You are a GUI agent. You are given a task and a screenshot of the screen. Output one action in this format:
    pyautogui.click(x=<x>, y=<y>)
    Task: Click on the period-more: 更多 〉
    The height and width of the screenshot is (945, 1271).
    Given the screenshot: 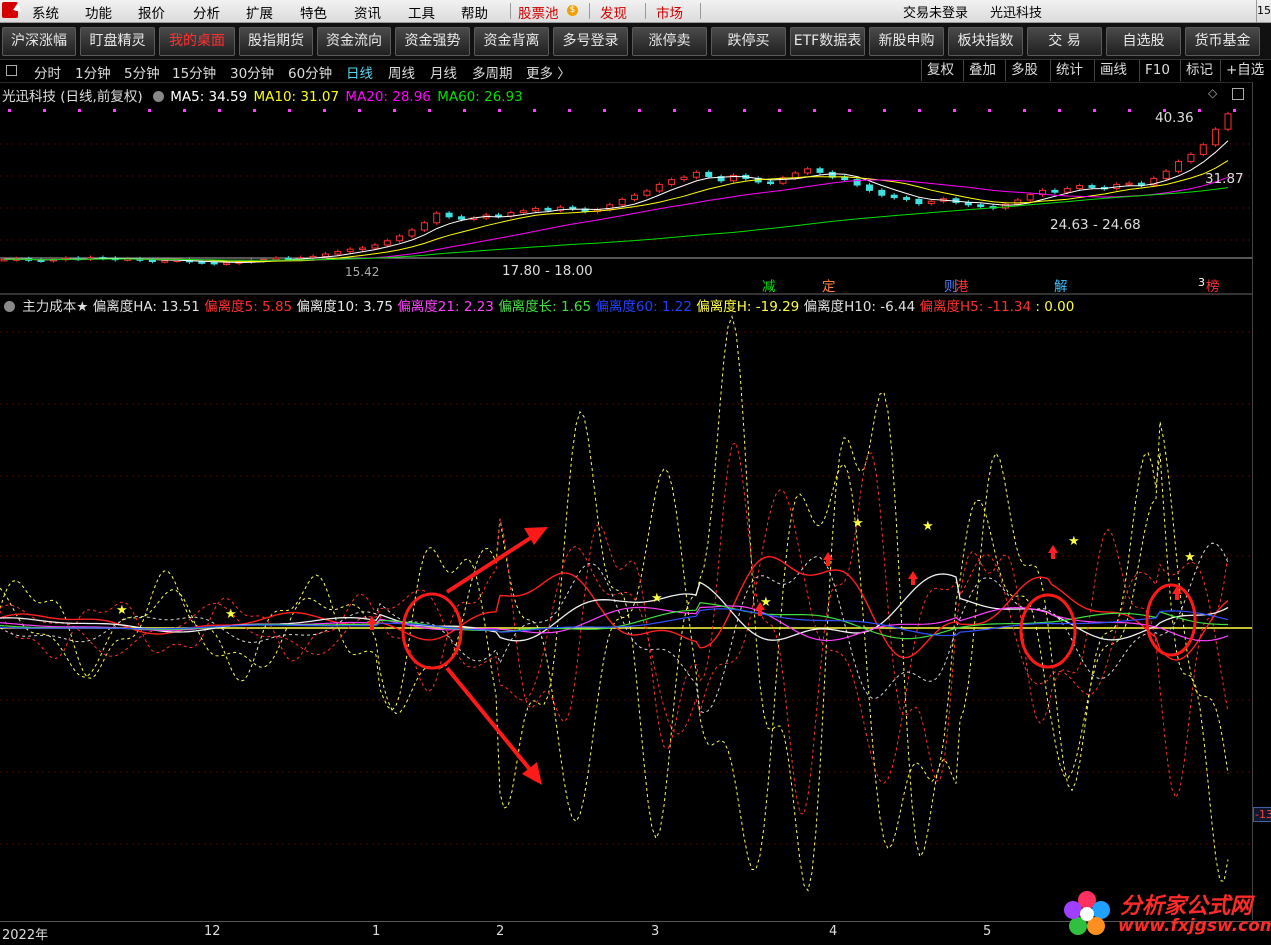 What is the action you would take?
    pyautogui.click(x=548, y=72)
    